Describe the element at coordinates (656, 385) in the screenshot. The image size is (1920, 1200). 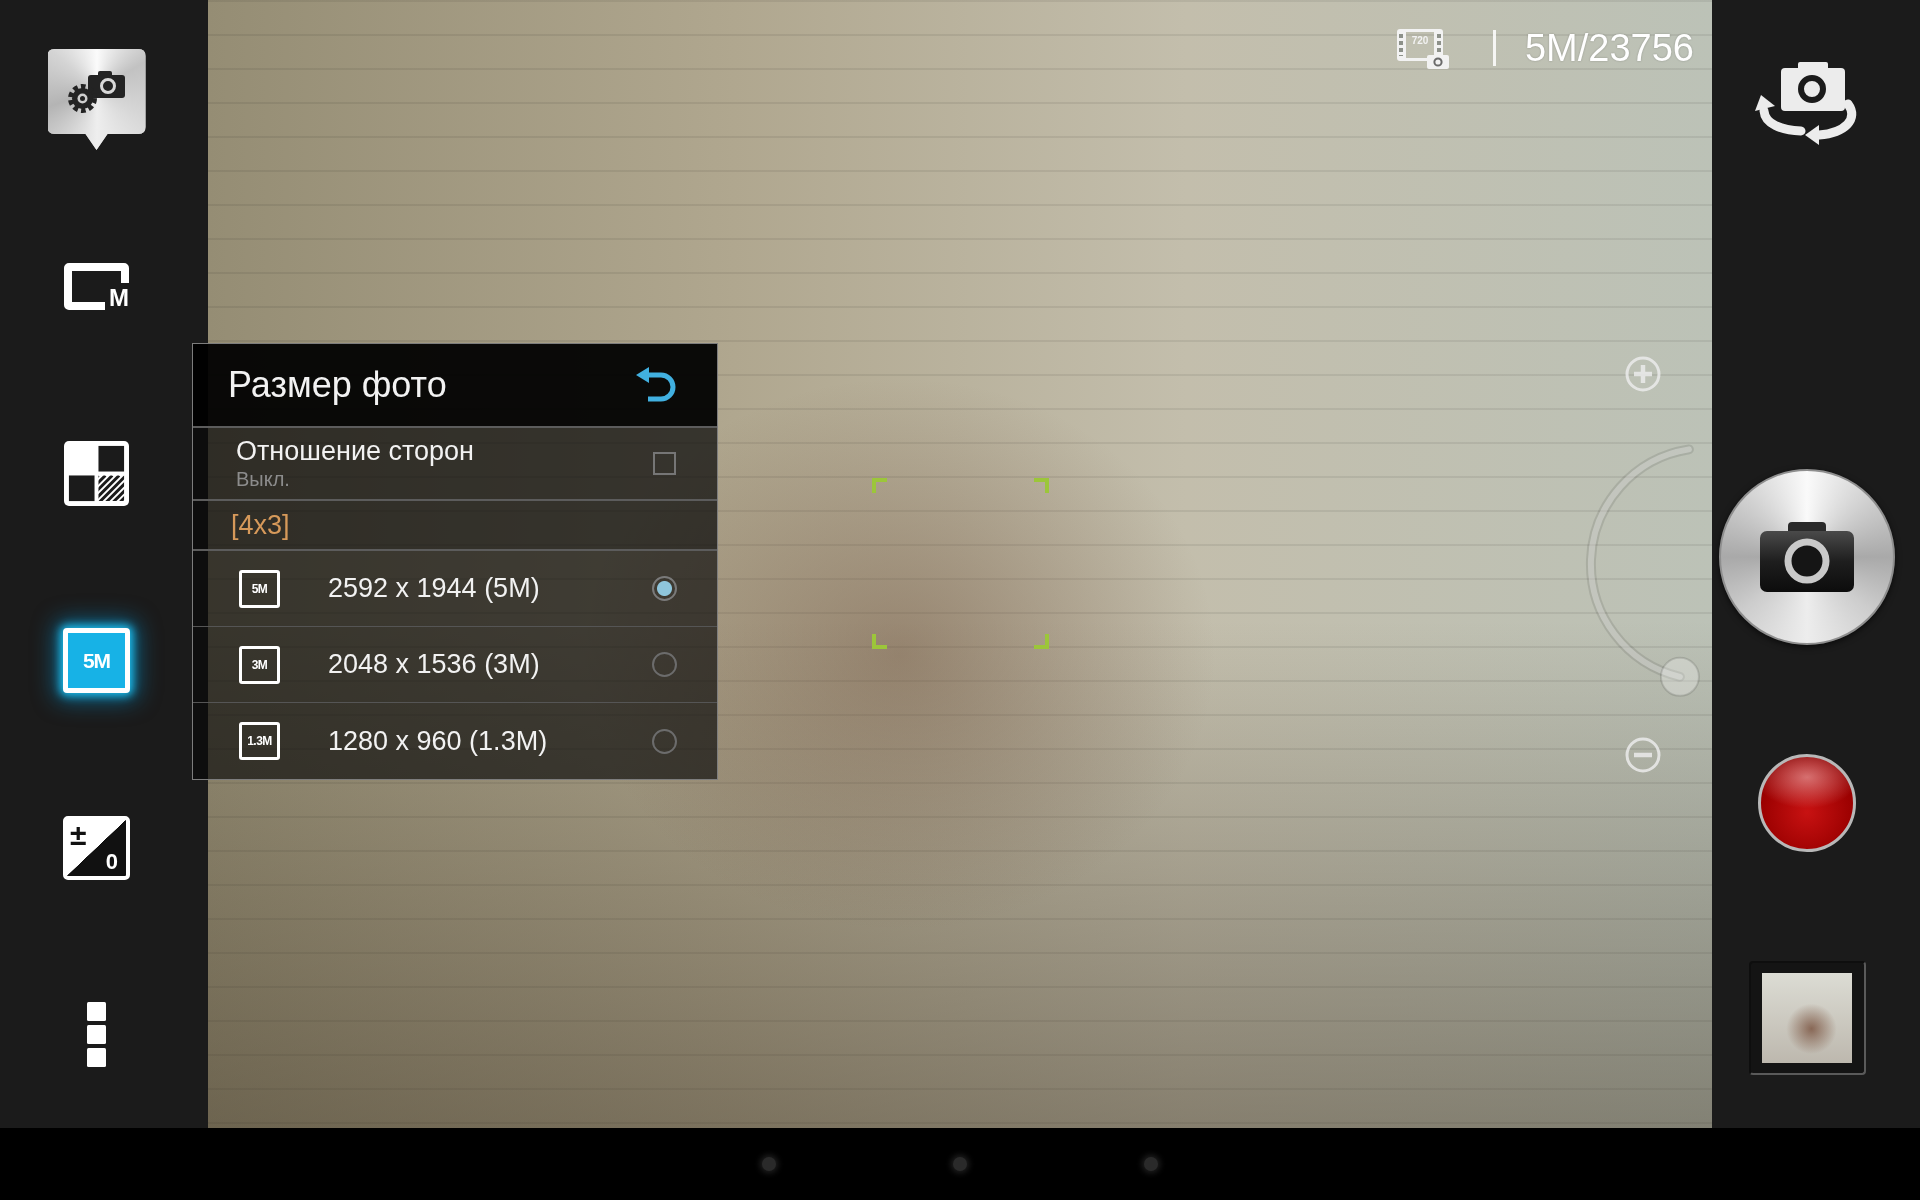
I see `back-icon` at that location.